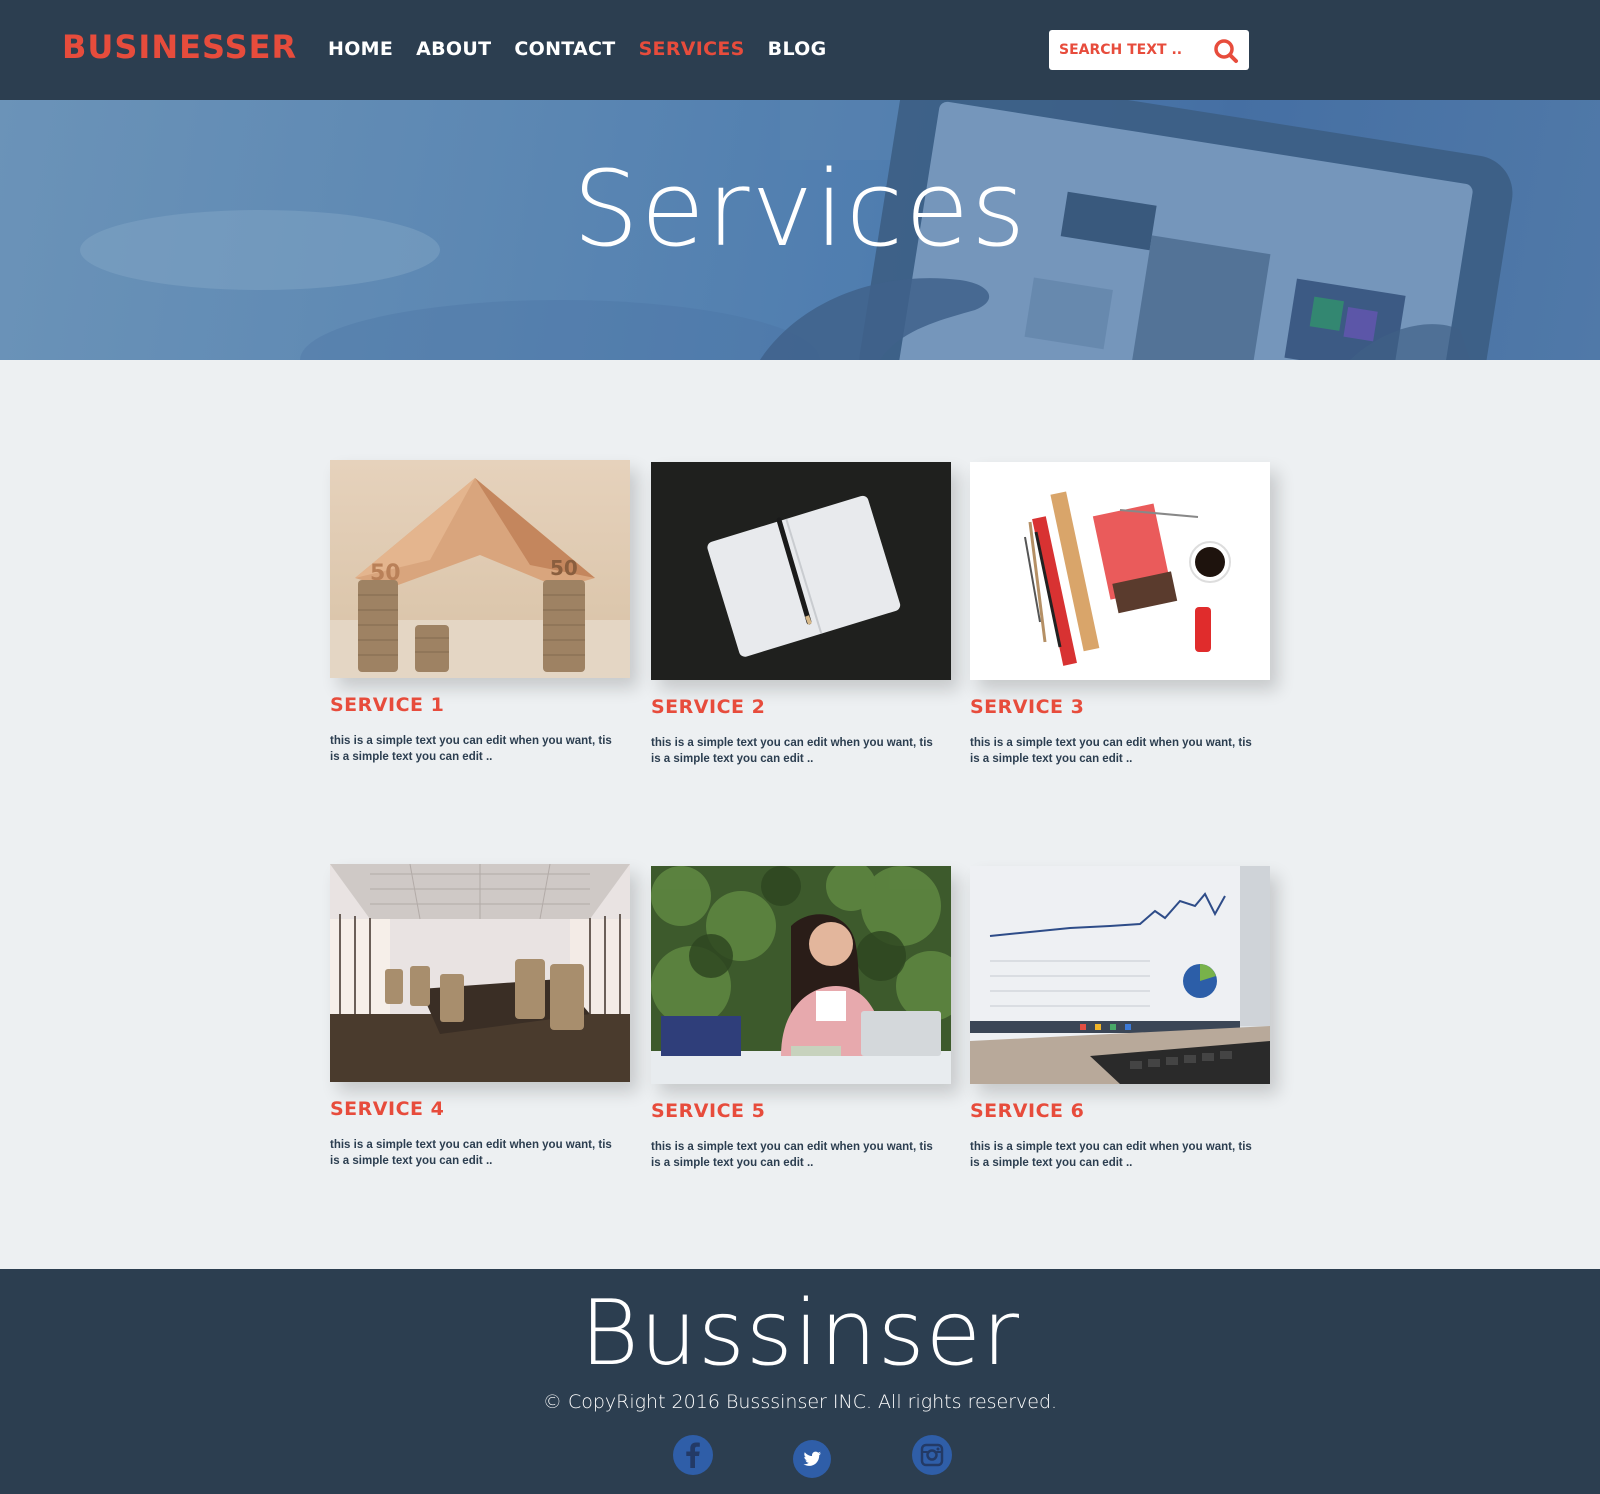  What do you see at coordinates (1120, 975) in the screenshot?
I see `service-6-image` at bounding box center [1120, 975].